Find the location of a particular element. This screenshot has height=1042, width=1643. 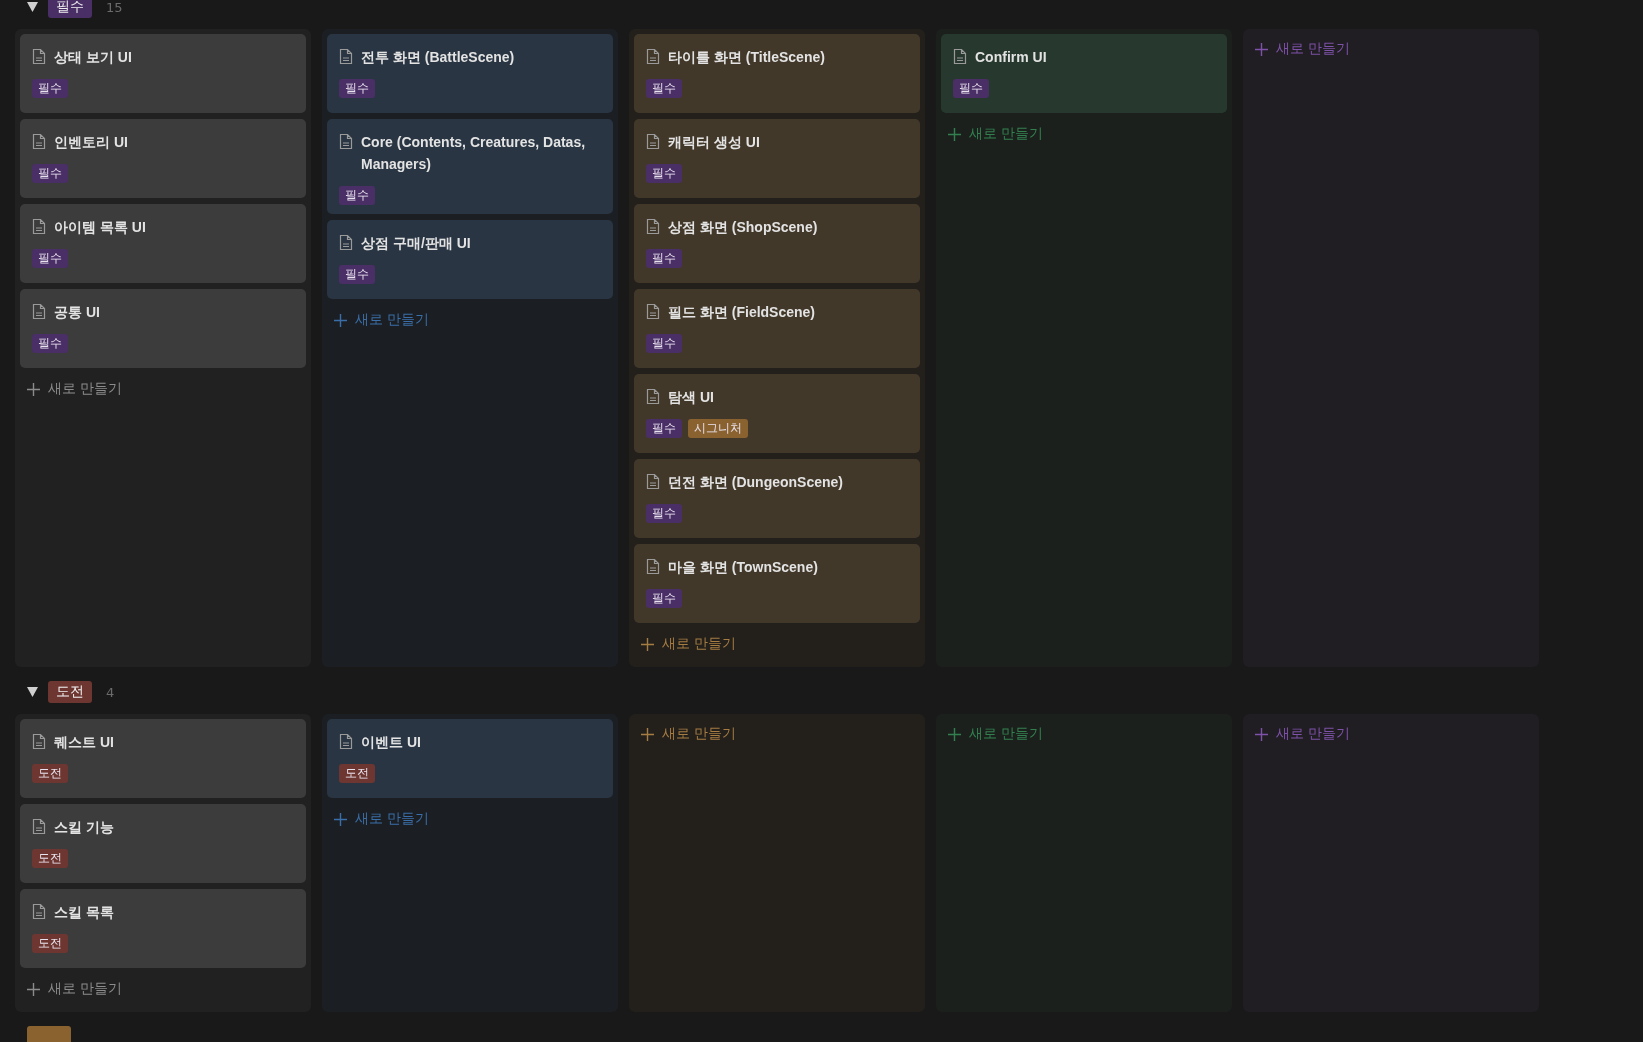

task-card: 필드 화면 (FieldScene) 필수 is located at coordinates (777, 328).